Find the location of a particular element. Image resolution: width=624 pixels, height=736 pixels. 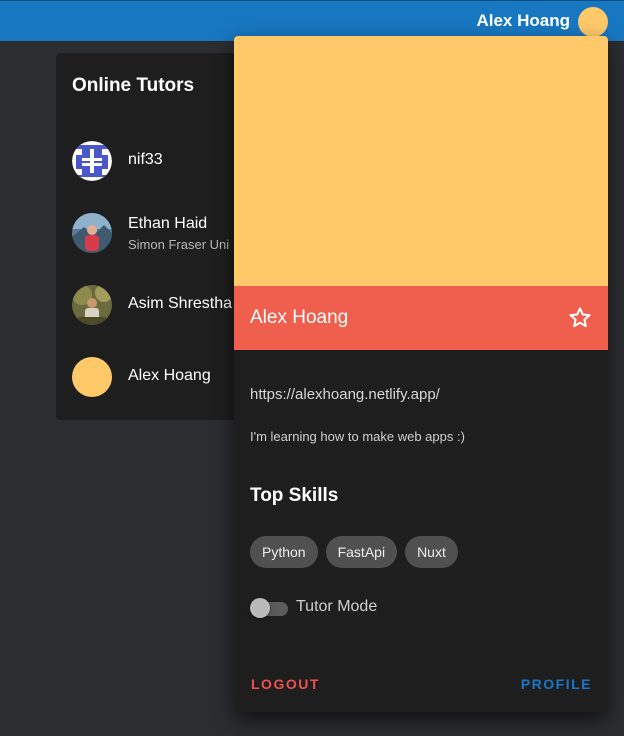

star-outline-icon is located at coordinates (580, 318).